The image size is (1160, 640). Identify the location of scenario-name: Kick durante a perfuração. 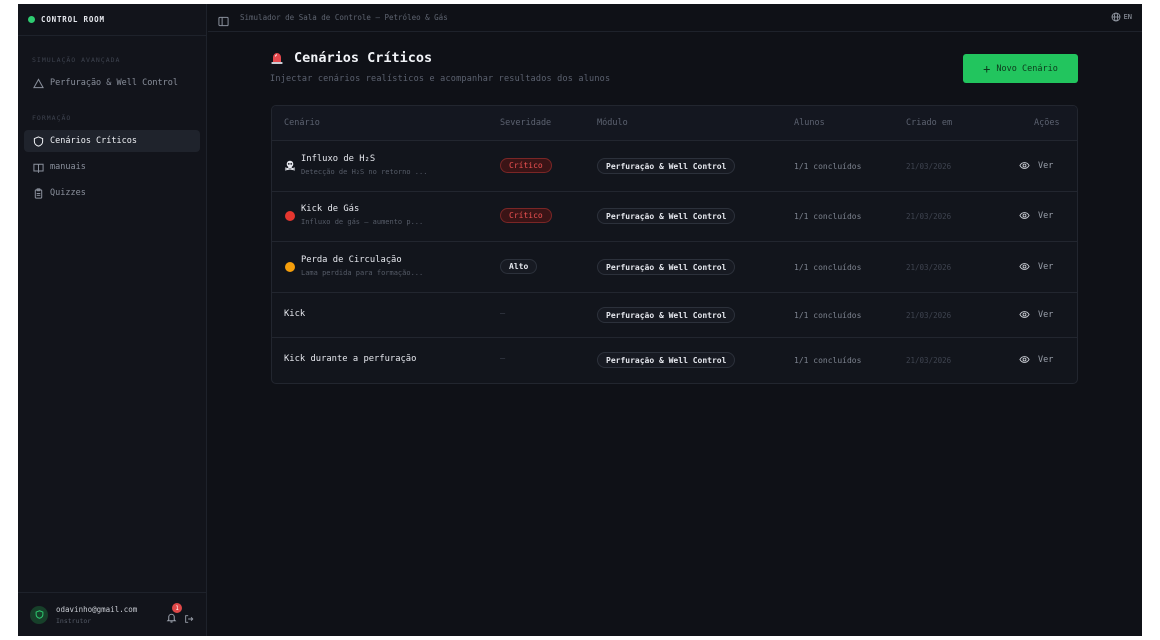
(350, 359).